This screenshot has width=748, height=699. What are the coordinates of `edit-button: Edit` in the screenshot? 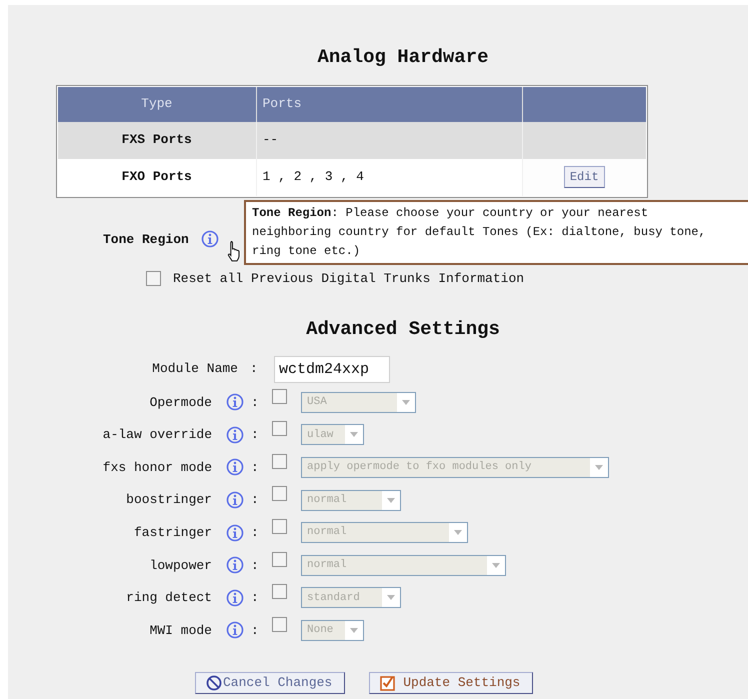 It's located at (584, 177).